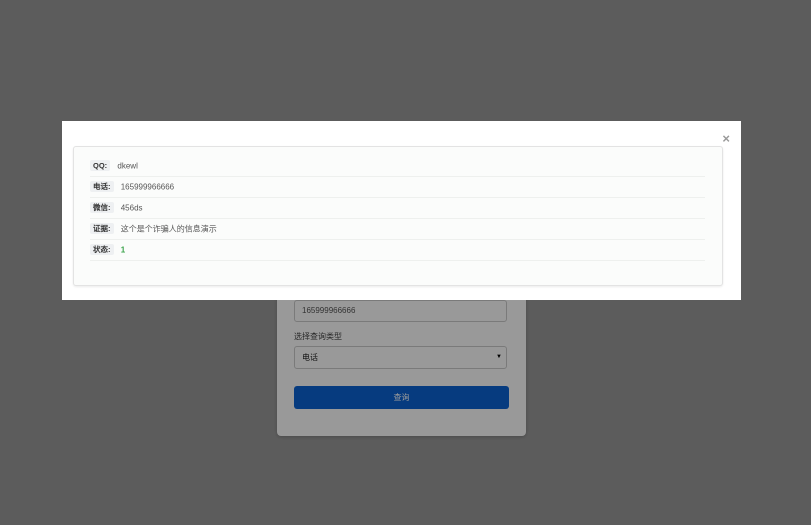 This screenshot has height=525, width=811. Describe the element at coordinates (726, 138) in the screenshot. I see `close-icon: ×` at that location.